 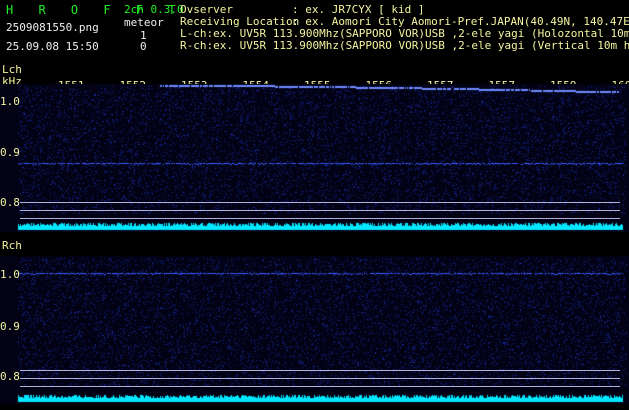 What do you see at coordinates (10, 202) in the screenshot?
I see `lch-tick-0-8: 0.8` at bounding box center [10, 202].